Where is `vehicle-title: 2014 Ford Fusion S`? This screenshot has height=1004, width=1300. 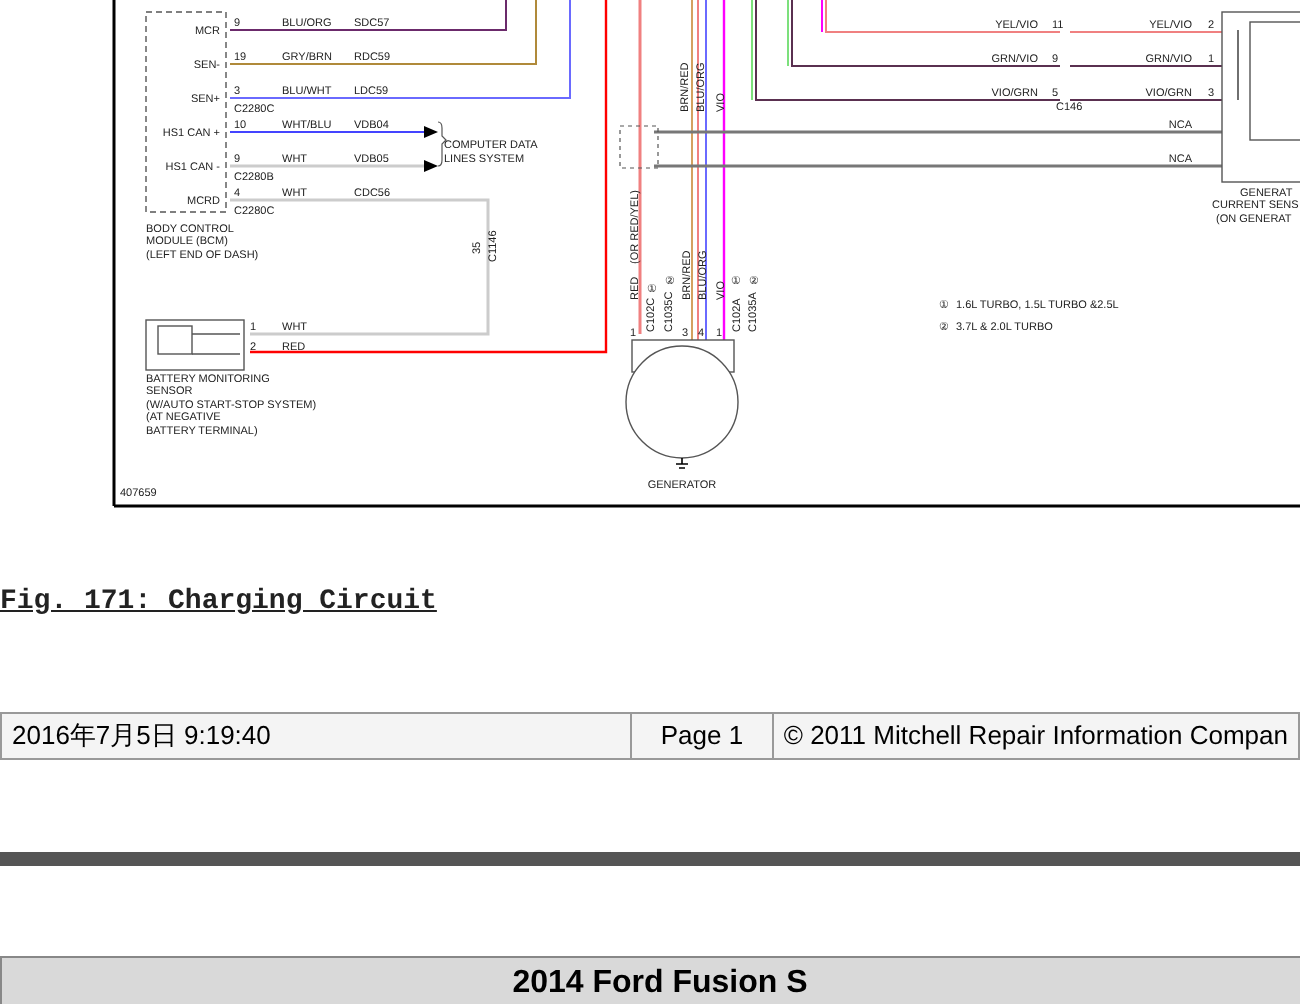 vehicle-title: 2014 Ford Fusion S is located at coordinates (650, 980).